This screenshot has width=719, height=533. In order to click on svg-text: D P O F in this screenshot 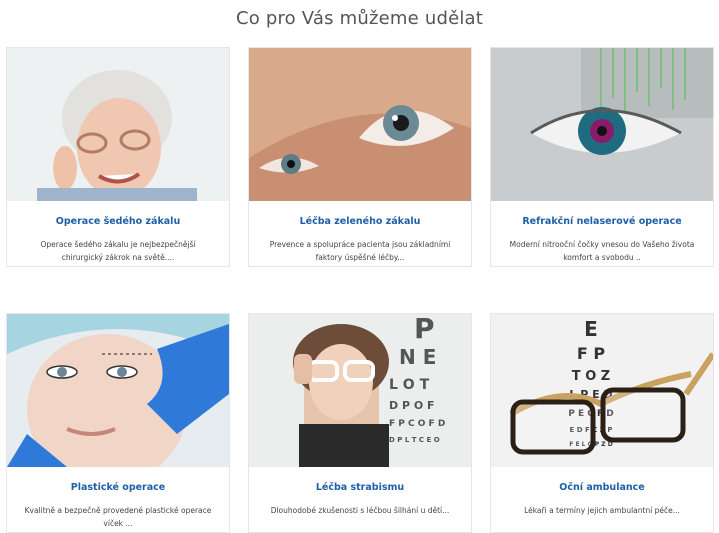, I will do `click(412, 405)`.